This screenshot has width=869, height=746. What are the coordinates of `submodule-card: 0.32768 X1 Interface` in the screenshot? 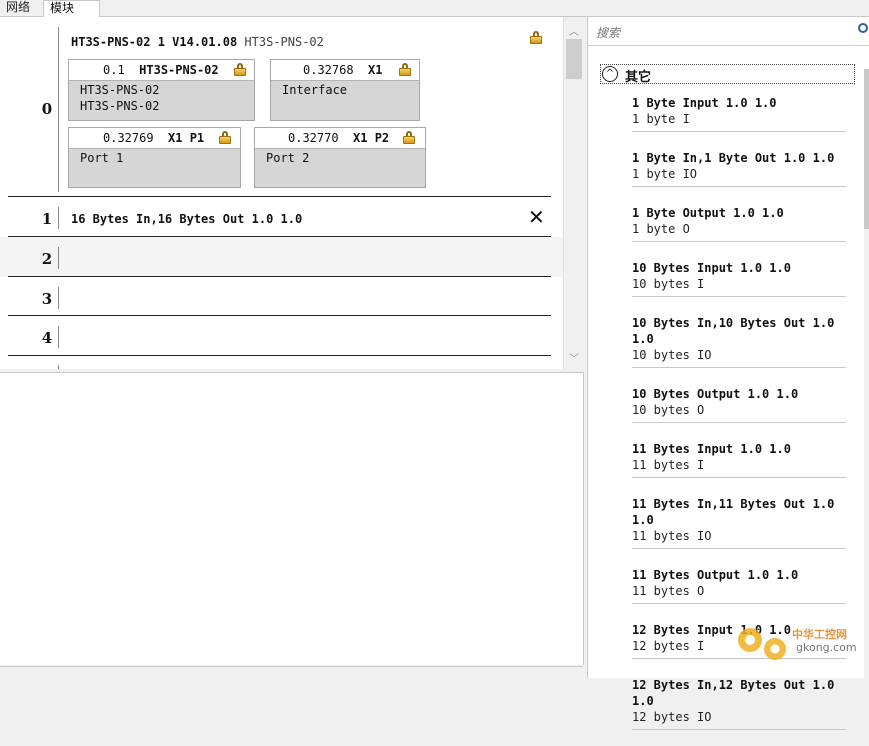 It's located at (345, 90).